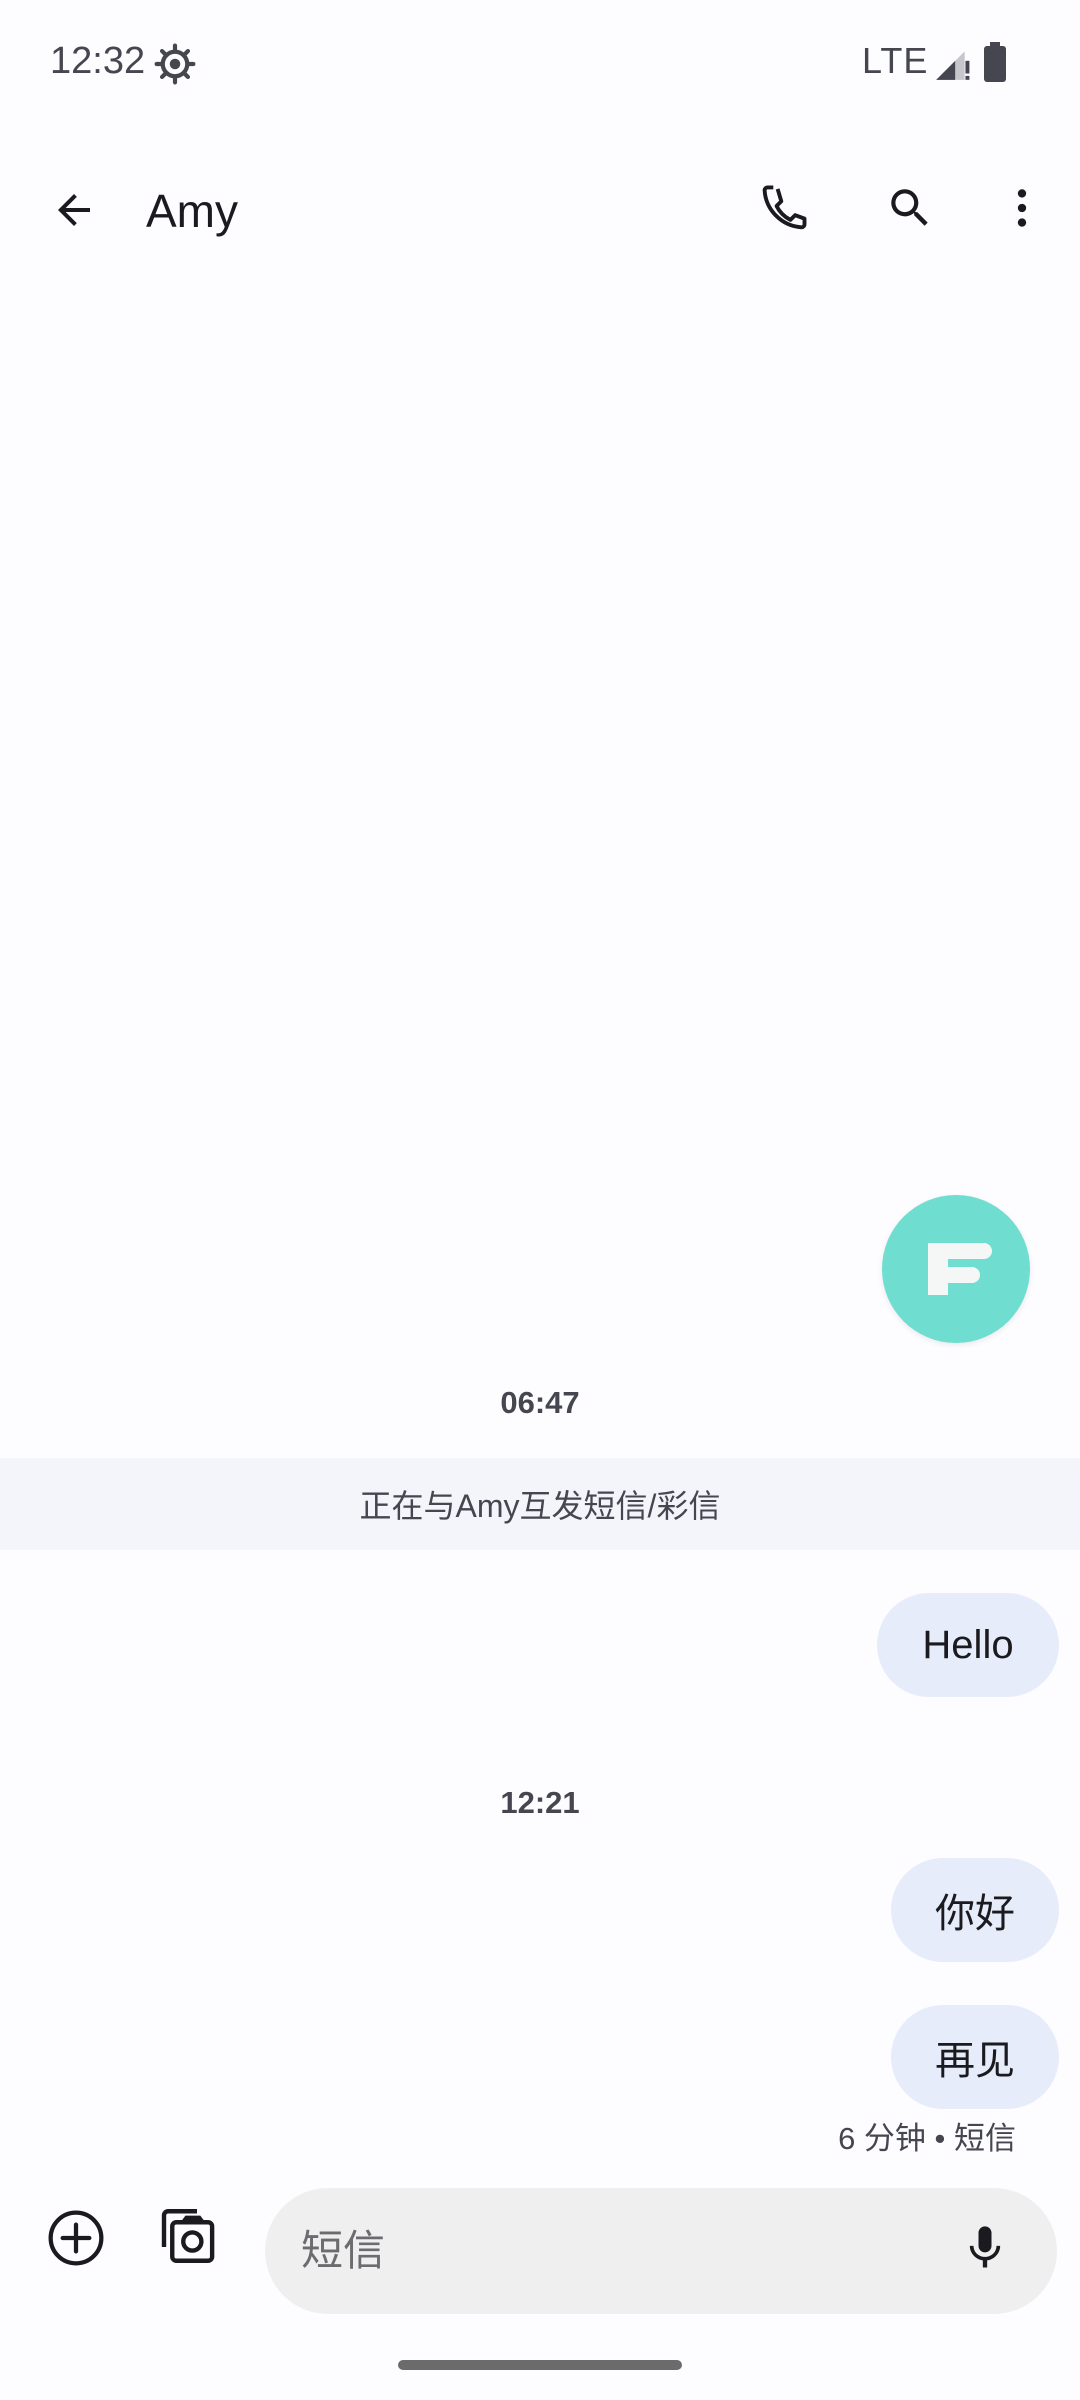 This screenshot has width=1080, height=2400. What do you see at coordinates (621, 2251) in the screenshot?
I see `message-input` at bounding box center [621, 2251].